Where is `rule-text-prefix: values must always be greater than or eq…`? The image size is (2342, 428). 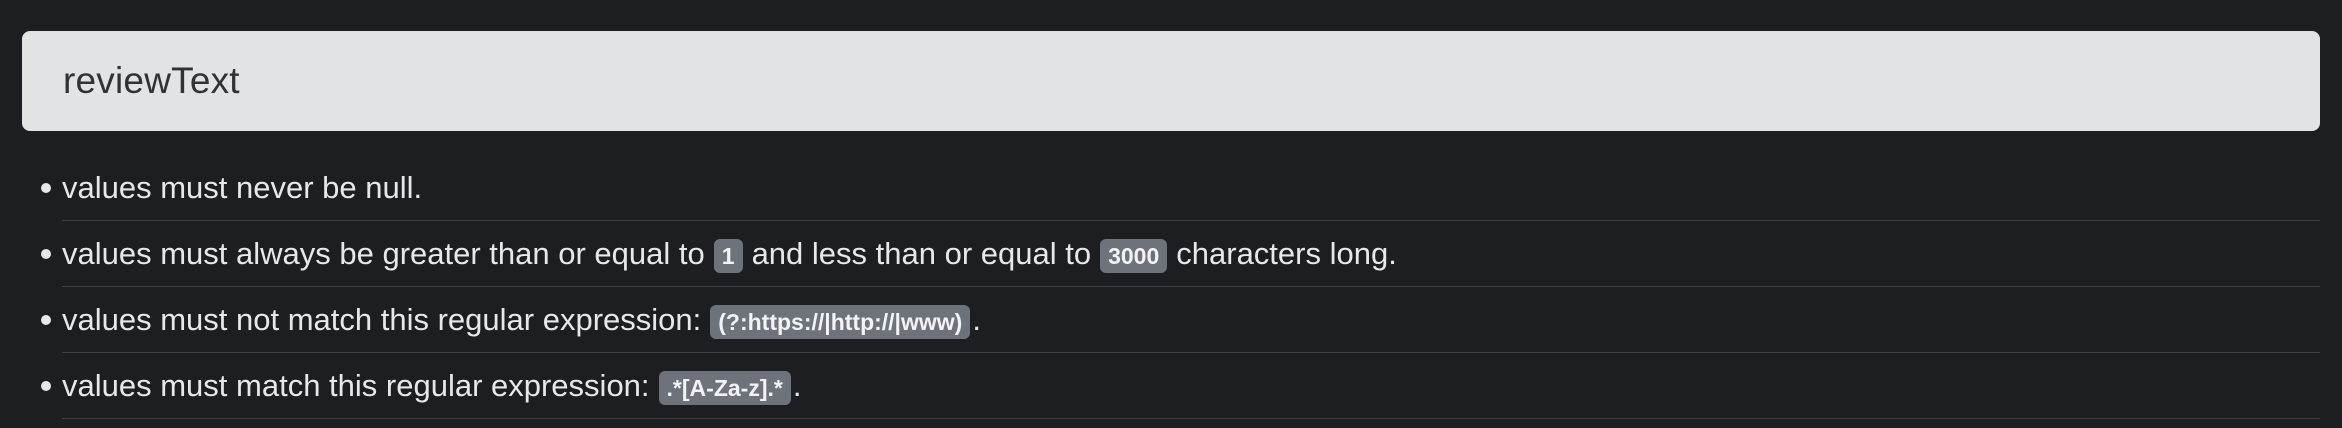
rule-text-prefix: values must always be greater than or eq… is located at coordinates (383, 253).